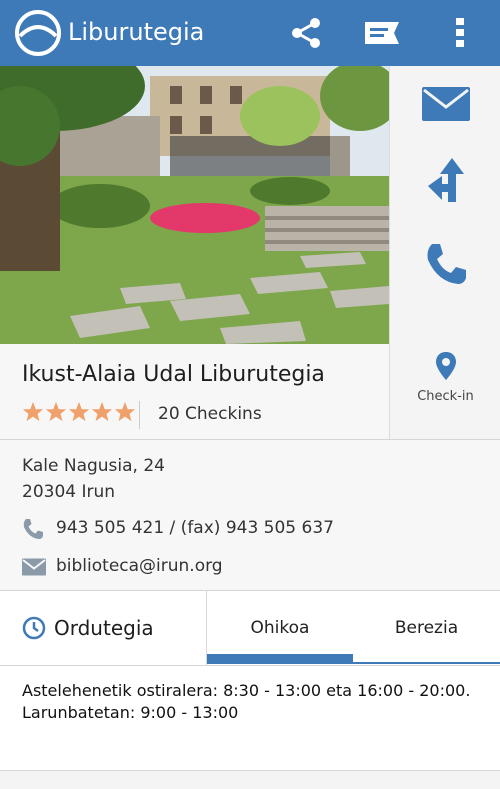  I want to click on more-vert-icon, so click(460, 33).